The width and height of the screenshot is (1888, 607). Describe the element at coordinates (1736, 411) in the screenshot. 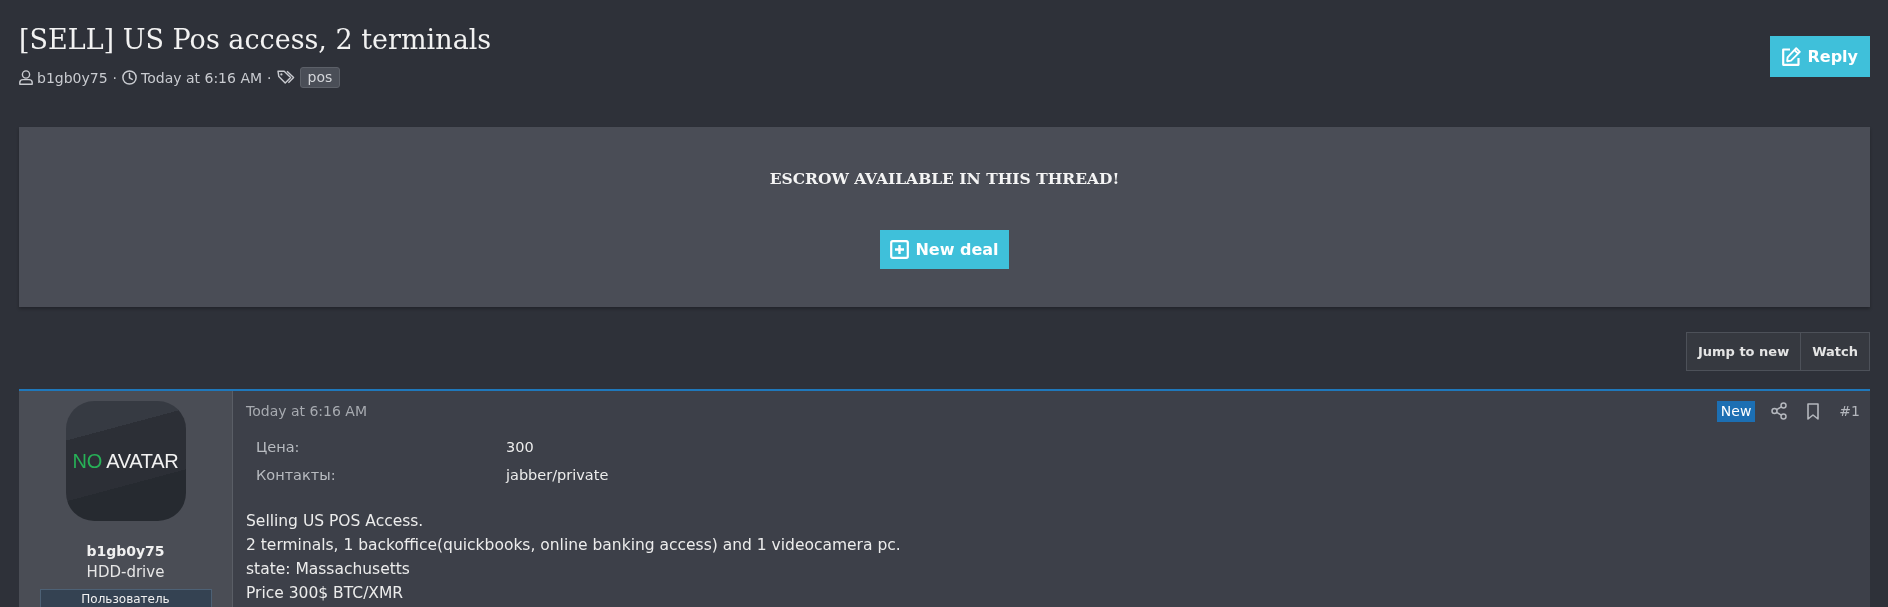

I see `new-badge: New` at that location.